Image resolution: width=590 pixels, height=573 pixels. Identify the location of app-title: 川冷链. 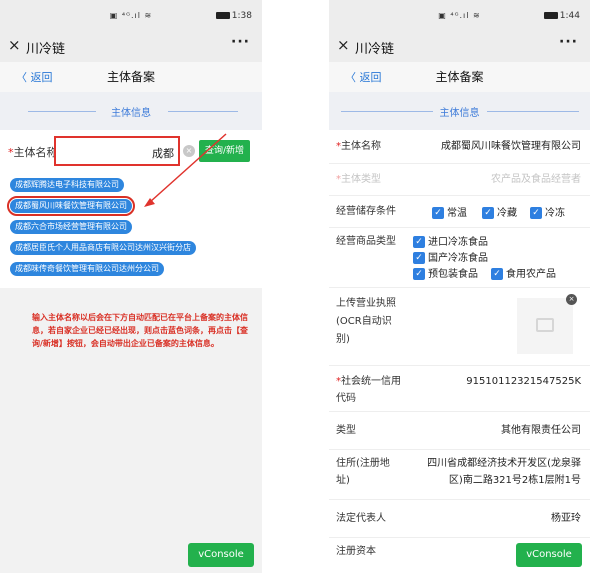
(375, 49).